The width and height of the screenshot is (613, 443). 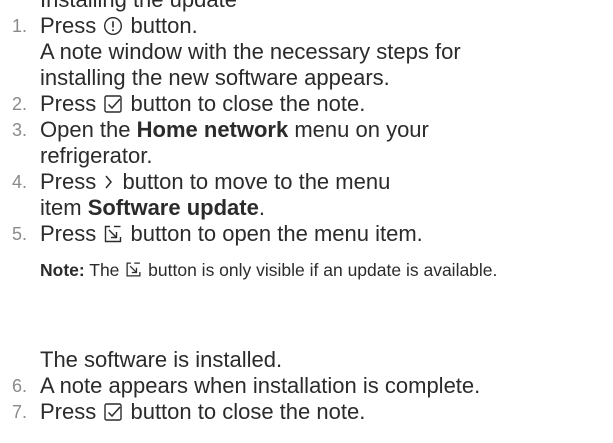 What do you see at coordinates (253, 181) in the screenshot?
I see `step-text-post: button to move to the menu` at bounding box center [253, 181].